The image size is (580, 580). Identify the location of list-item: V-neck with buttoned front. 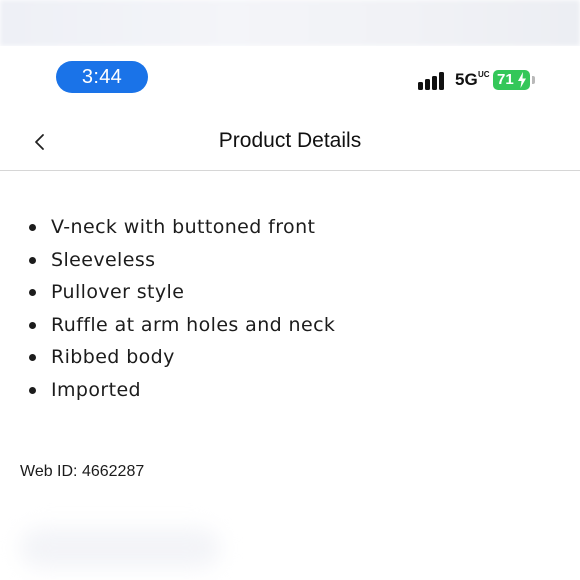
(167, 227).